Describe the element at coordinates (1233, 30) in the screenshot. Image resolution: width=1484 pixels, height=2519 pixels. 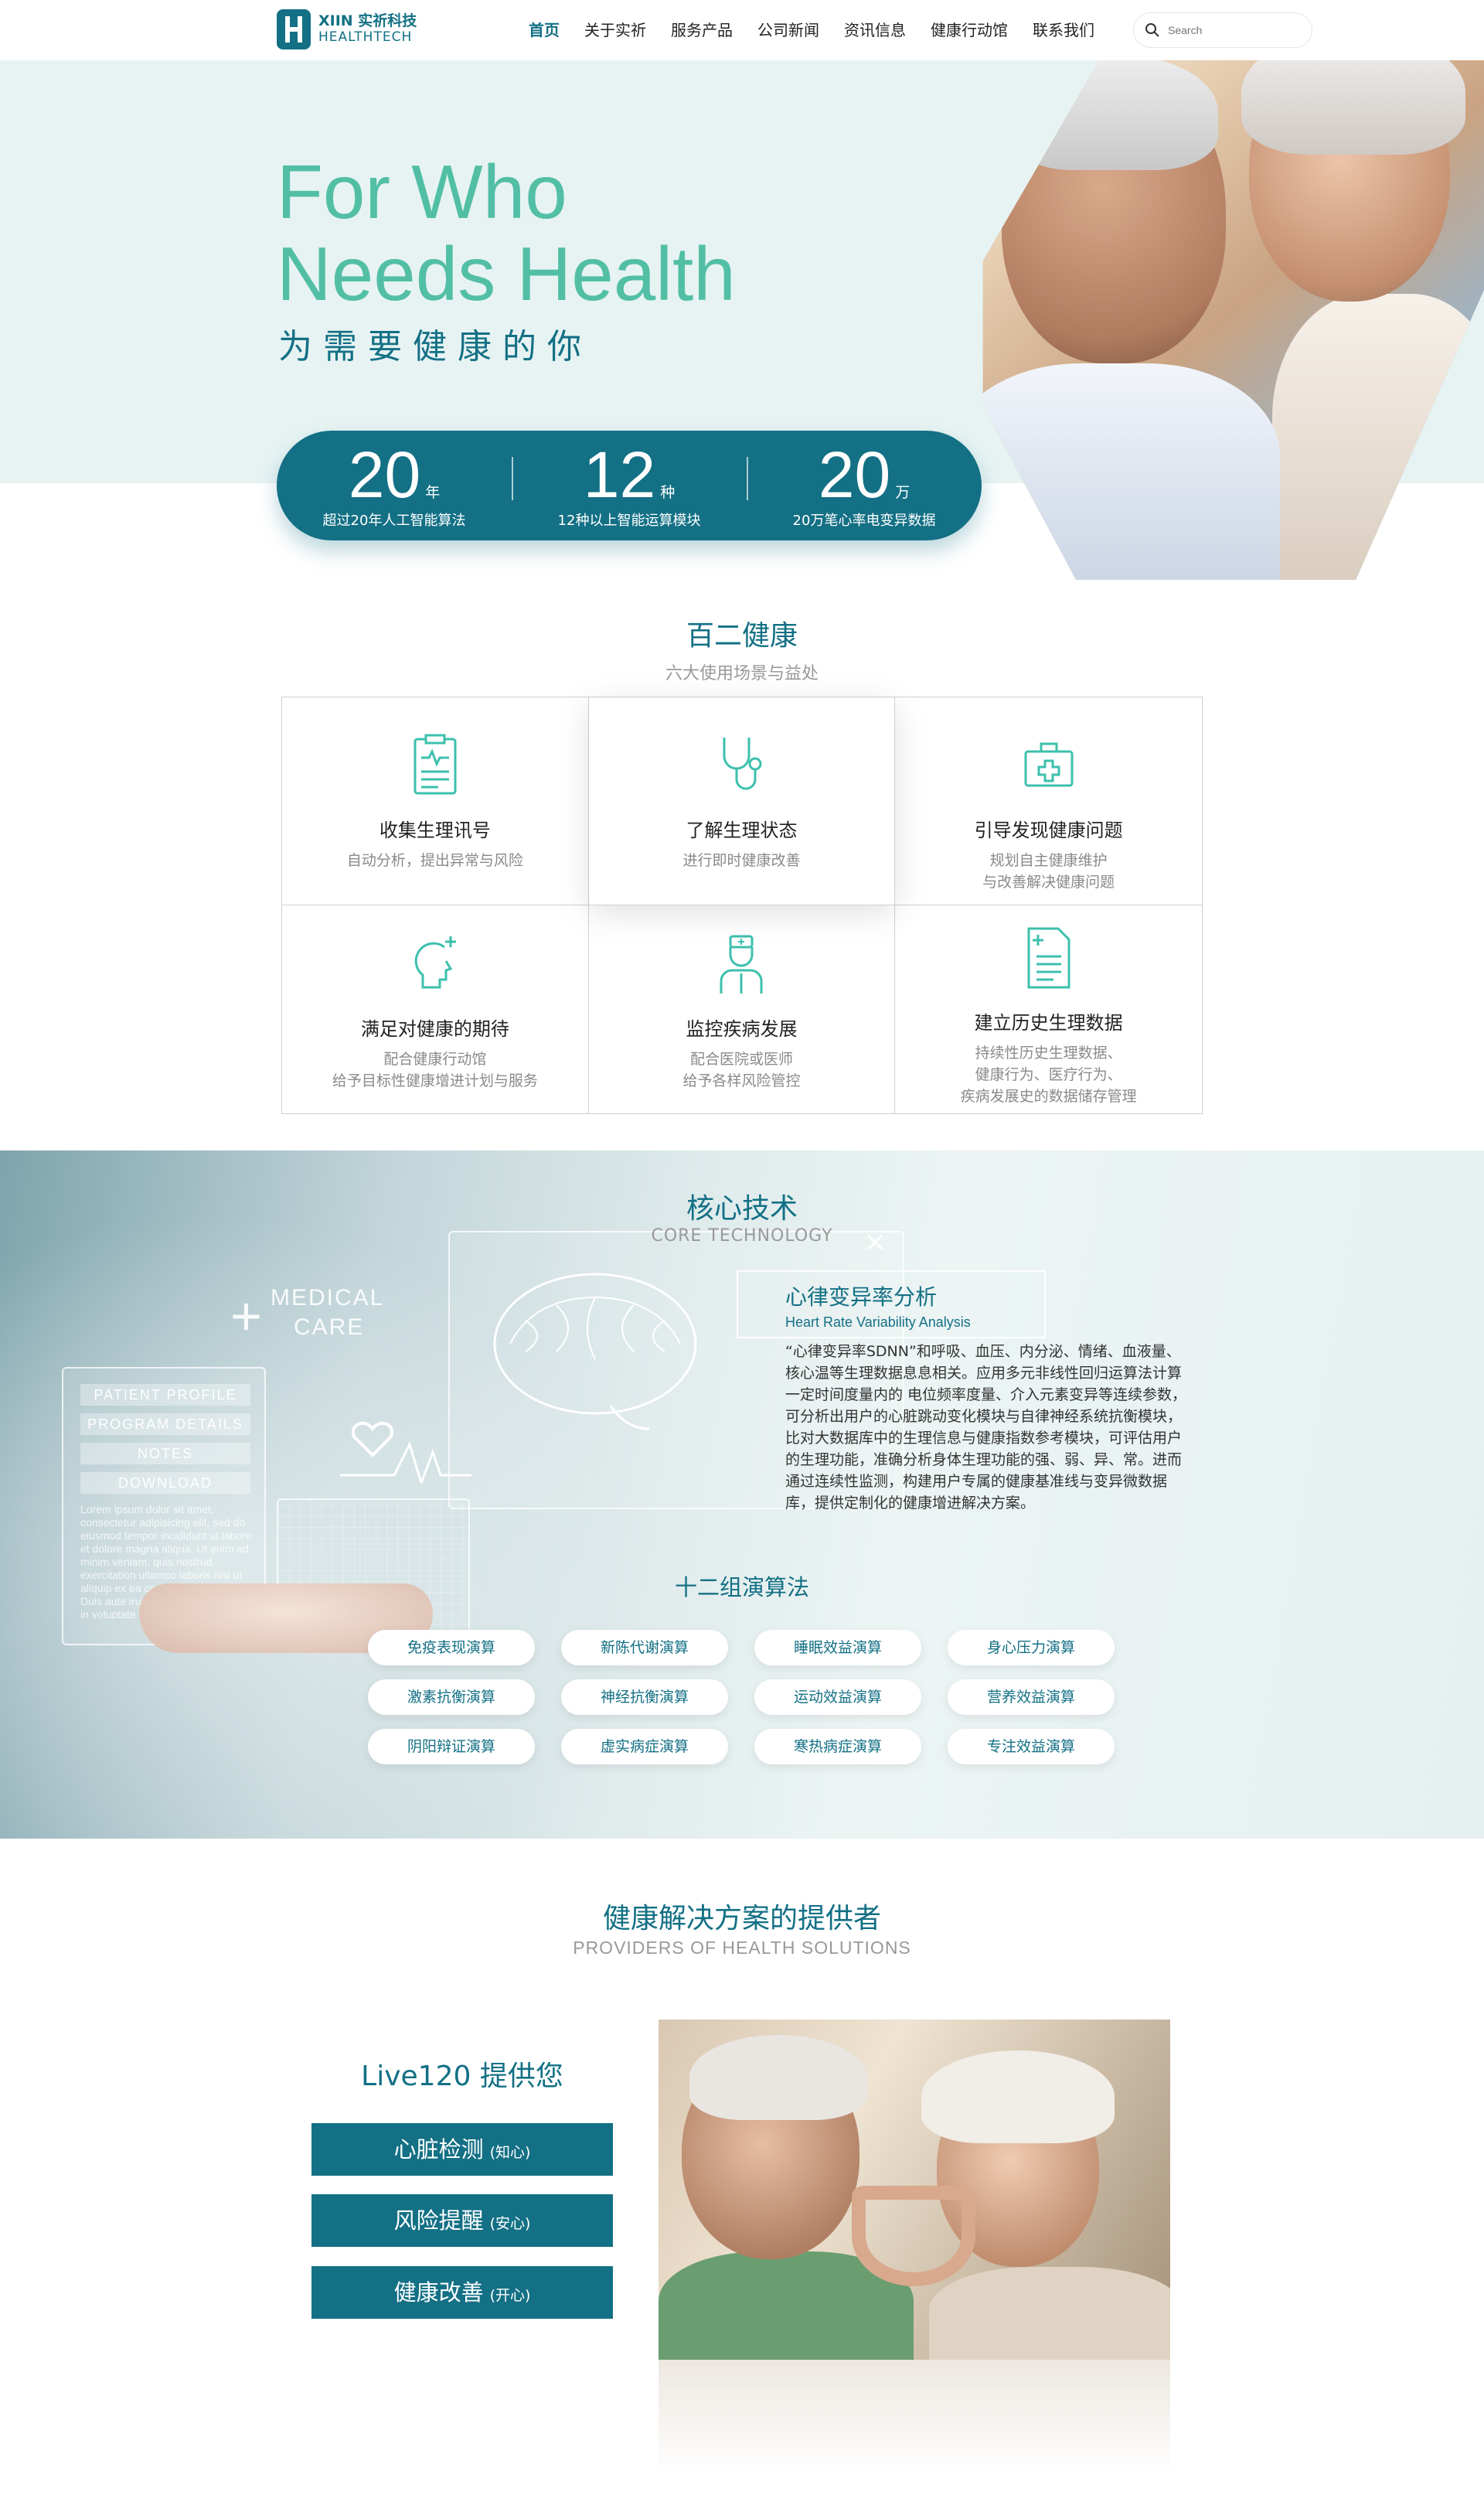
I see `search-input` at that location.